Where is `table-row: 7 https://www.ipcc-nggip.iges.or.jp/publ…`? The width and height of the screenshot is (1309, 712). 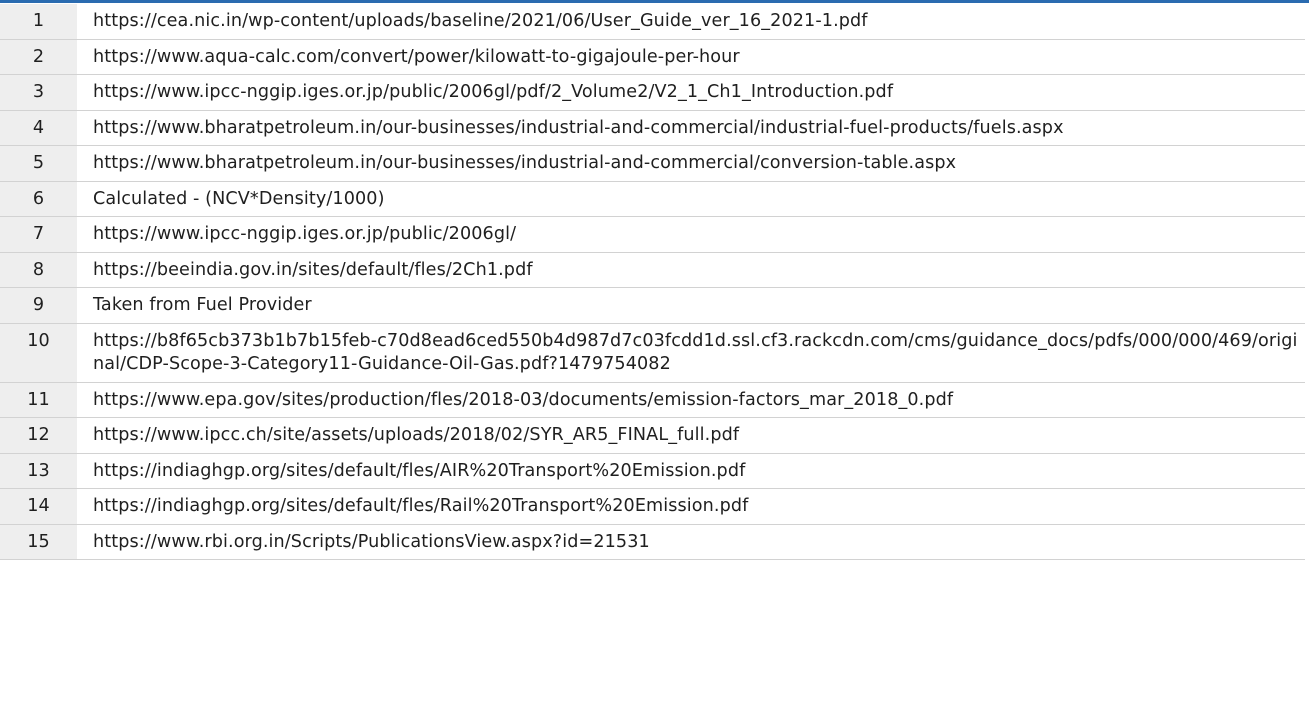
table-row: 7 https://www.ipcc-nggip.iges.or.jp/publ… is located at coordinates (652, 234).